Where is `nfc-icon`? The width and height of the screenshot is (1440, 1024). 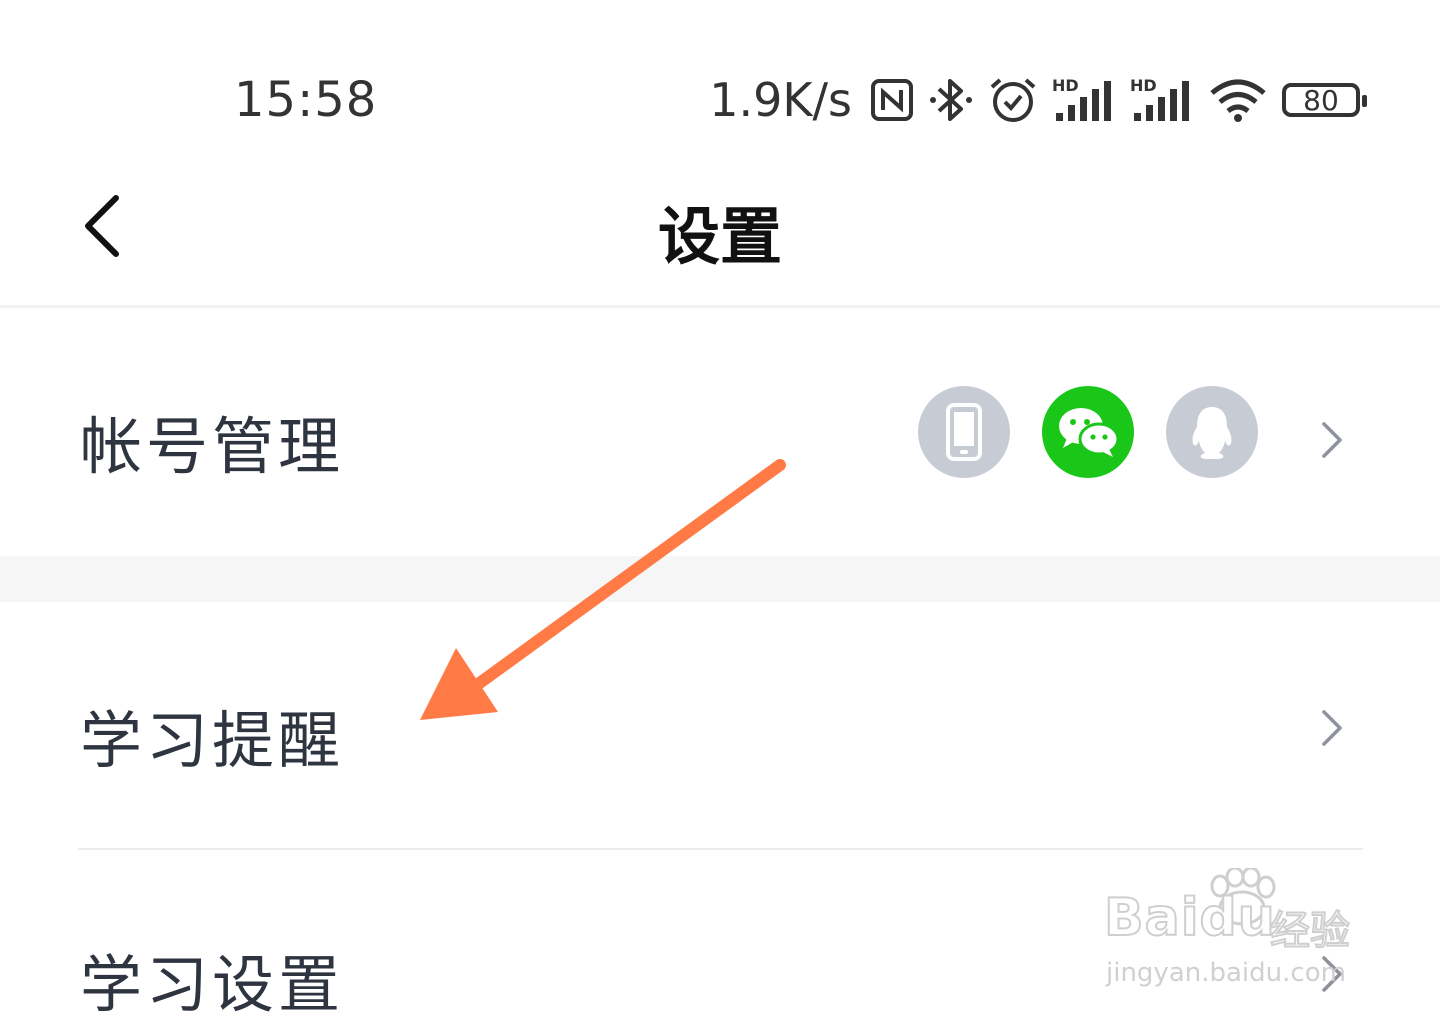
nfc-icon is located at coordinates (892, 100).